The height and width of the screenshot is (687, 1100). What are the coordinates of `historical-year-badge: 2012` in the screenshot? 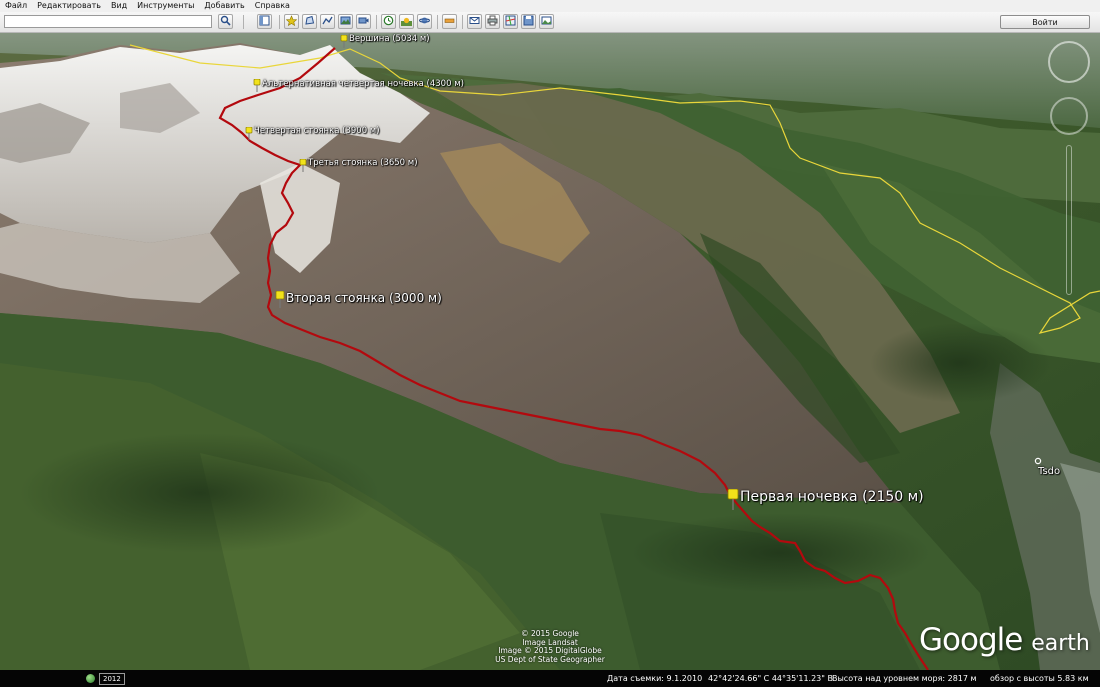 It's located at (112, 679).